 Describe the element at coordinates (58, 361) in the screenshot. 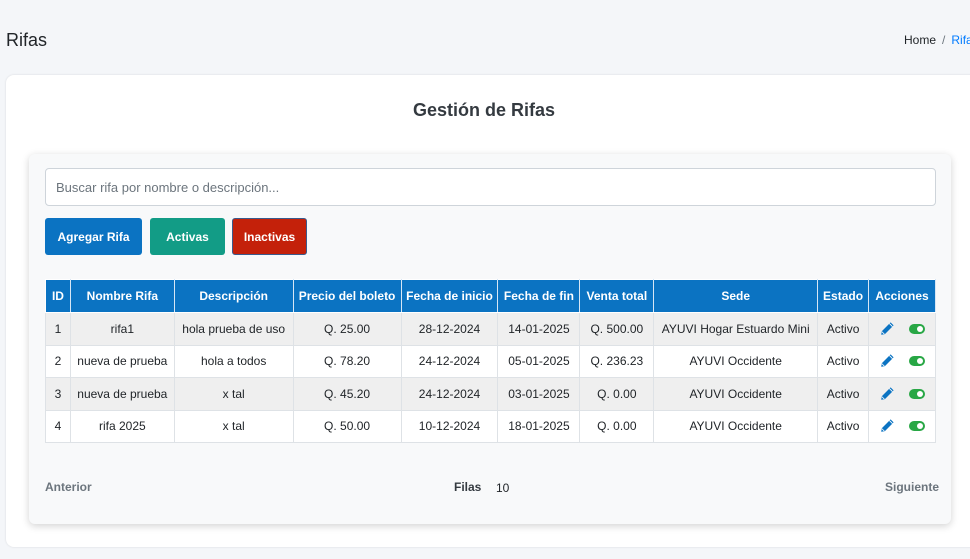

I see `cell-id: 2` at that location.